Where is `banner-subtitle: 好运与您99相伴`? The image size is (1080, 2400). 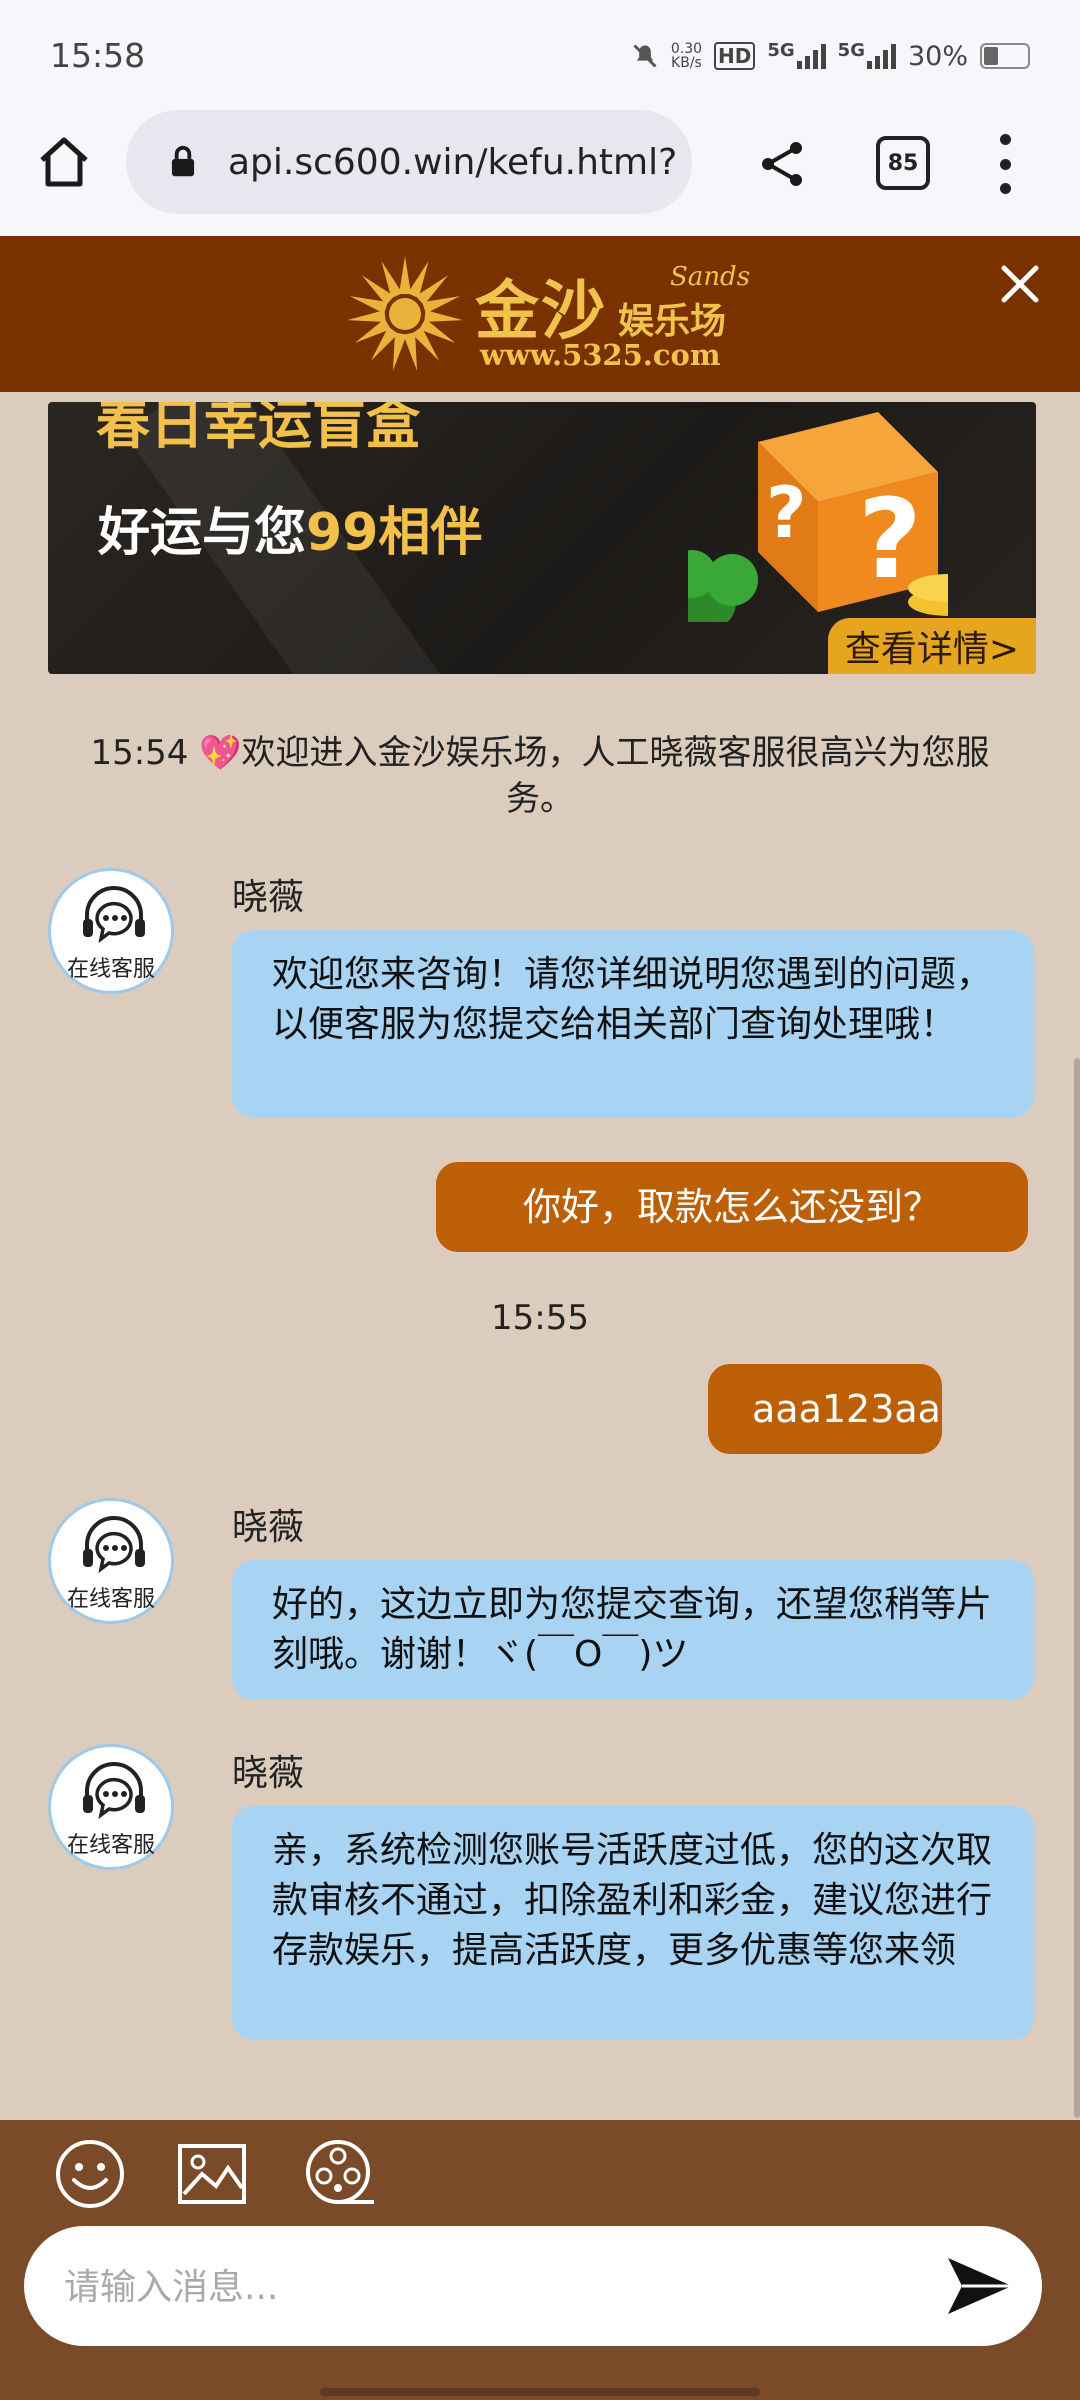 banner-subtitle: 好运与您99相伴 is located at coordinates (290, 533).